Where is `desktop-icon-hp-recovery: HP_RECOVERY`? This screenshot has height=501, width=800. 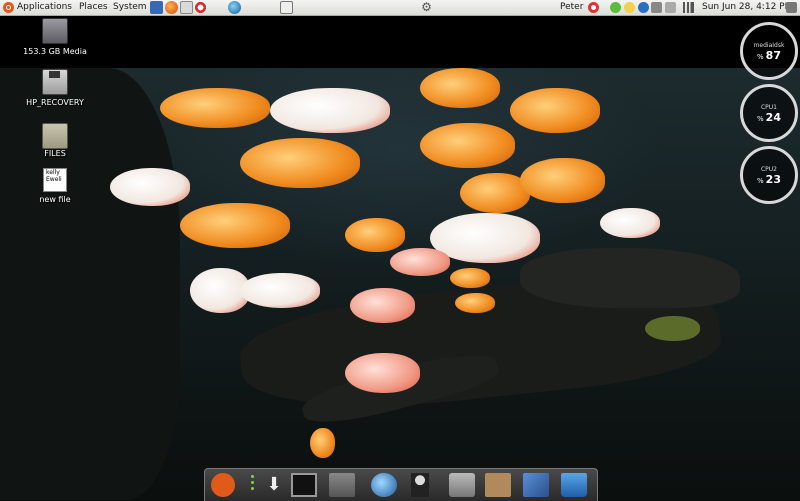 desktop-icon-hp-recovery: HP_RECOVERY is located at coordinates (55, 88).